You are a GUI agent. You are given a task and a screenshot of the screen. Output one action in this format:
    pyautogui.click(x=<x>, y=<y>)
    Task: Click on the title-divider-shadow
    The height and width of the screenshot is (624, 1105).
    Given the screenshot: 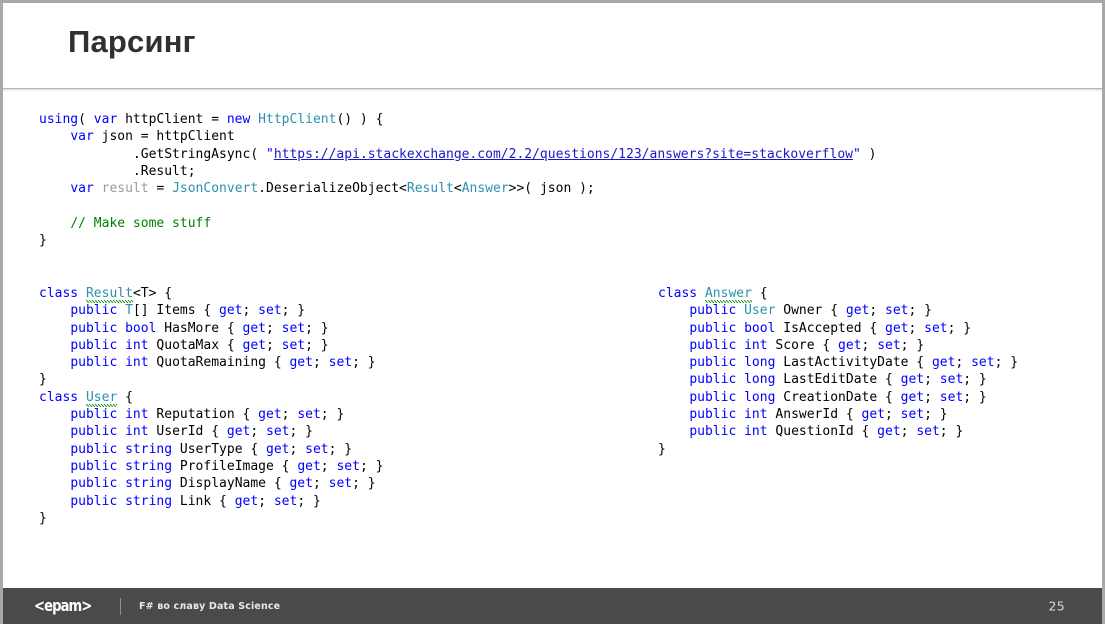 What is the action you would take?
    pyautogui.click(x=552, y=90)
    